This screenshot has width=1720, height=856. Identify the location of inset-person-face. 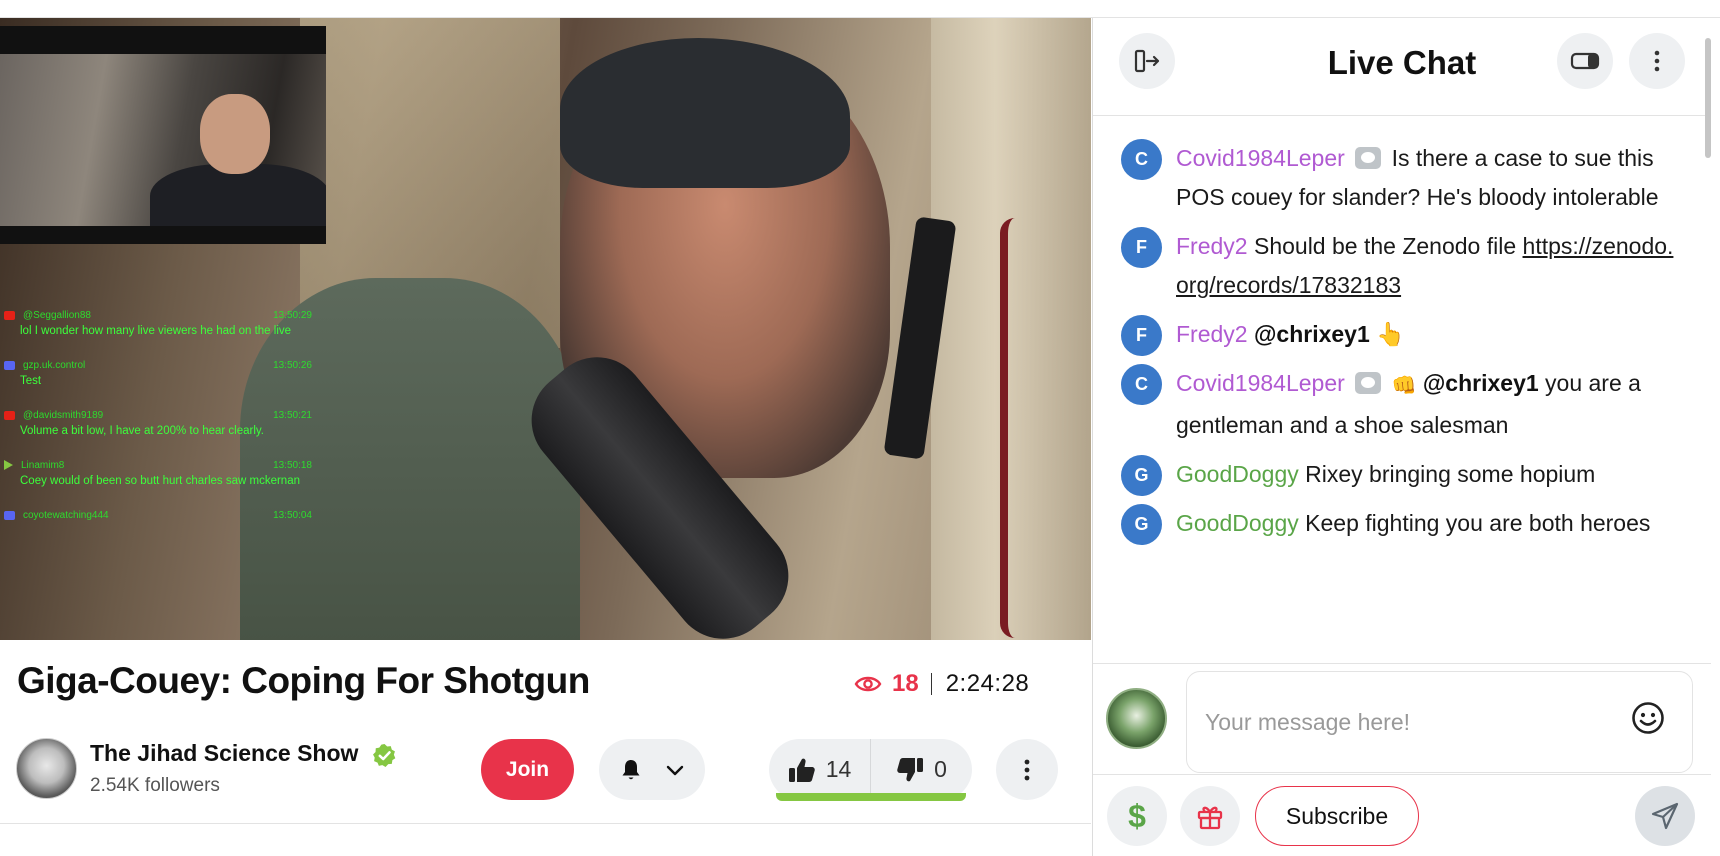
(235, 134).